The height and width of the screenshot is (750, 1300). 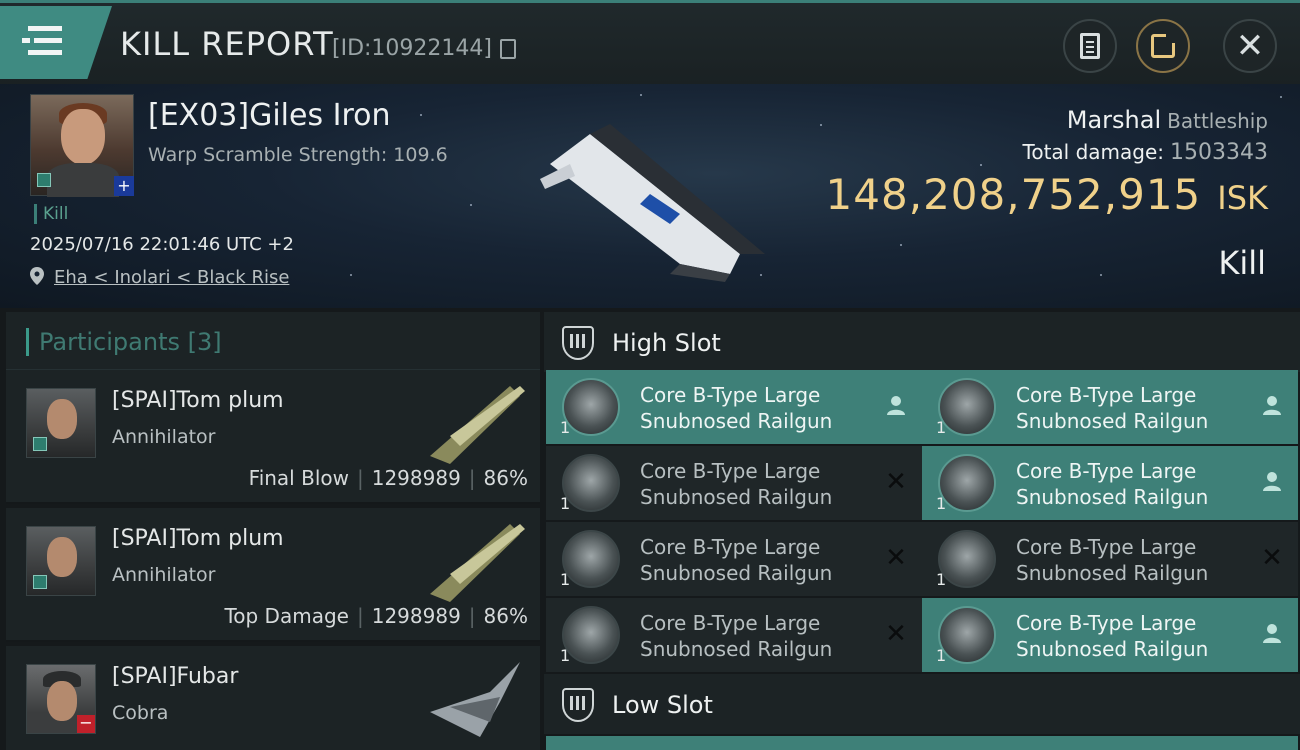 I want to click on victim-name: [EX03]Giles Iron, so click(x=269, y=115).